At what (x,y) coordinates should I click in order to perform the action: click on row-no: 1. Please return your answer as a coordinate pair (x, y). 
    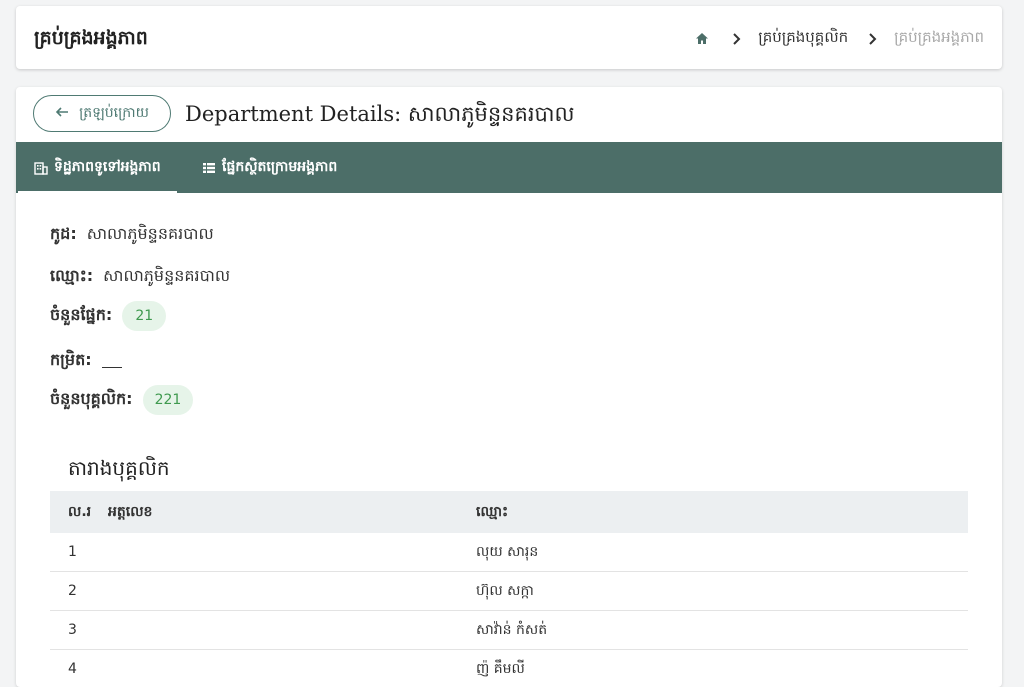
    Looking at the image, I should click on (72, 552).